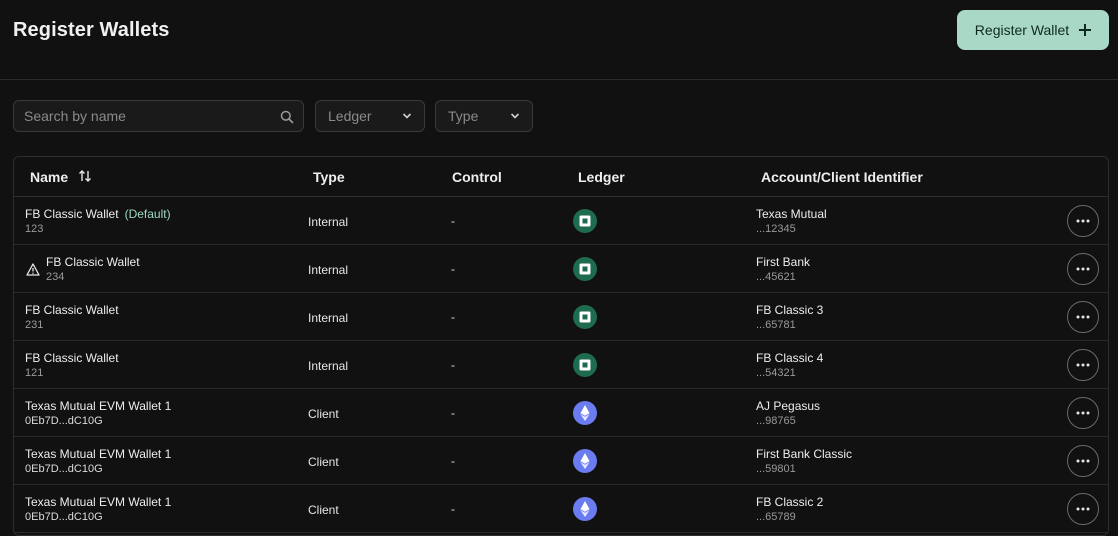  Describe the element at coordinates (776, 517) in the screenshot. I see `account-identifier: ...65789` at that location.